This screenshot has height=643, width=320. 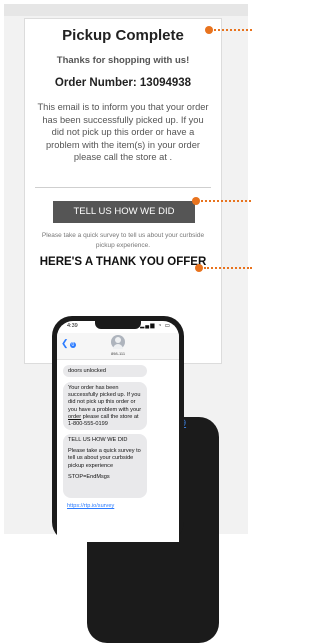 What do you see at coordinates (65, 343) in the screenshot?
I see `chevron-left-icon: ❮` at bounding box center [65, 343].